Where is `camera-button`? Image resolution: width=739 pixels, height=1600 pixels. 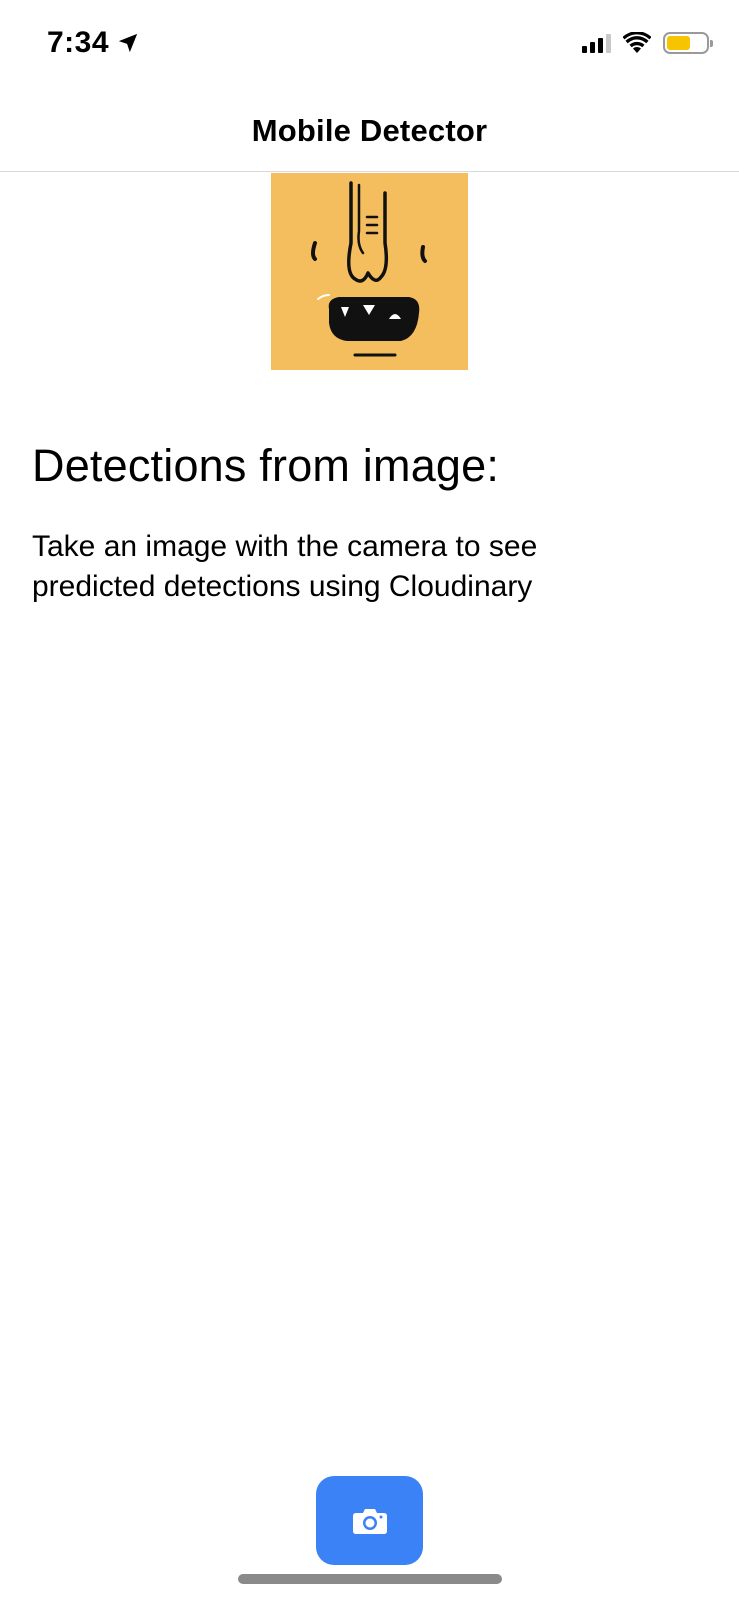
camera-button is located at coordinates (369, 1520).